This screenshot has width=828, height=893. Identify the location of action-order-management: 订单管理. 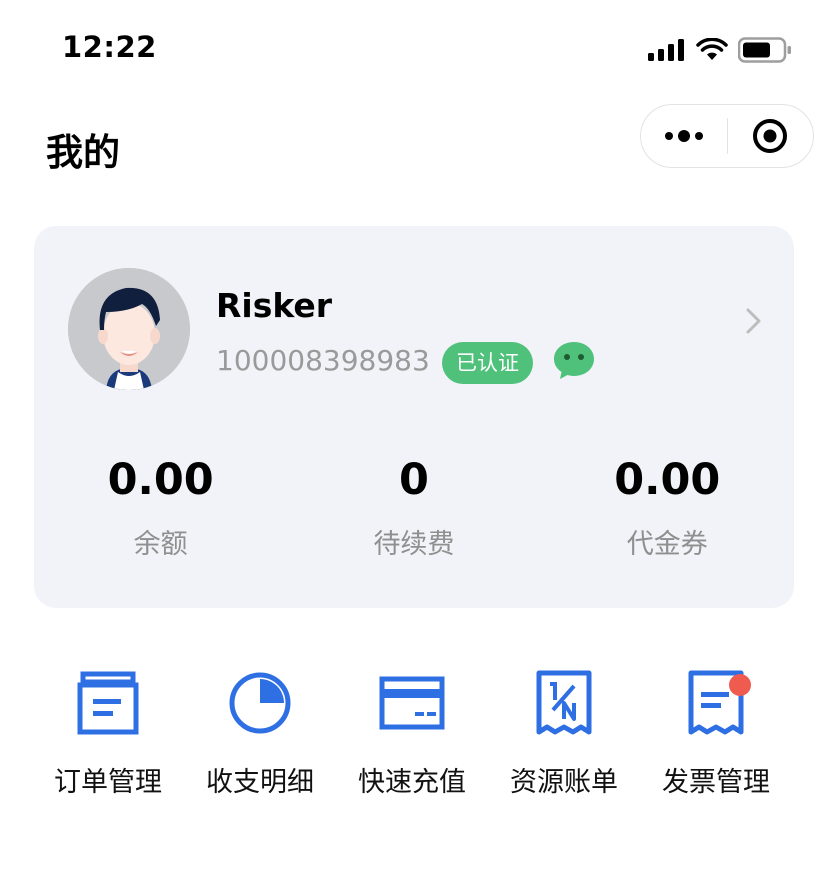
(108, 733).